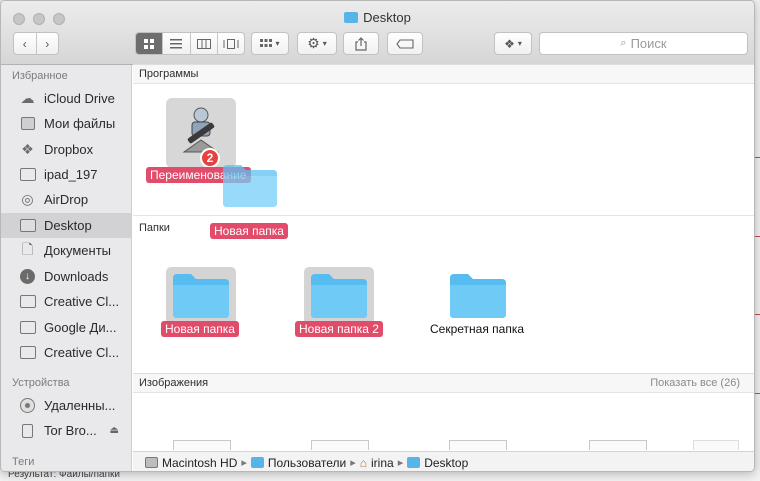 Image resolution: width=760 pixels, height=481 pixels. Describe the element at coordinates (377, 17) in the screenshot. I see `window-title: Desktop` at that location.